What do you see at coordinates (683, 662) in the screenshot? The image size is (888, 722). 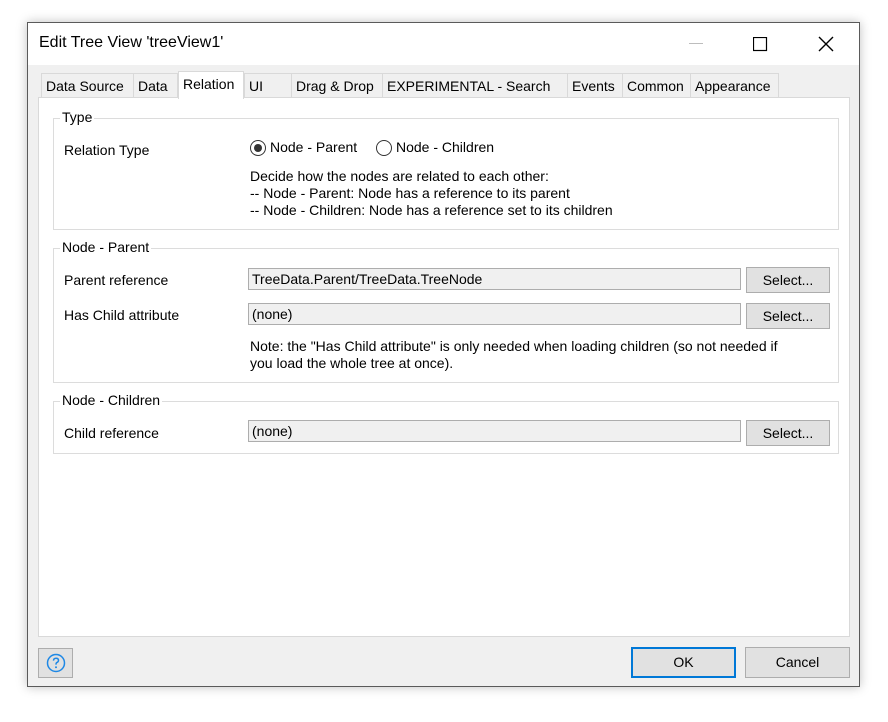 I see `ok-button: OK` at bounding box center [683, 662].